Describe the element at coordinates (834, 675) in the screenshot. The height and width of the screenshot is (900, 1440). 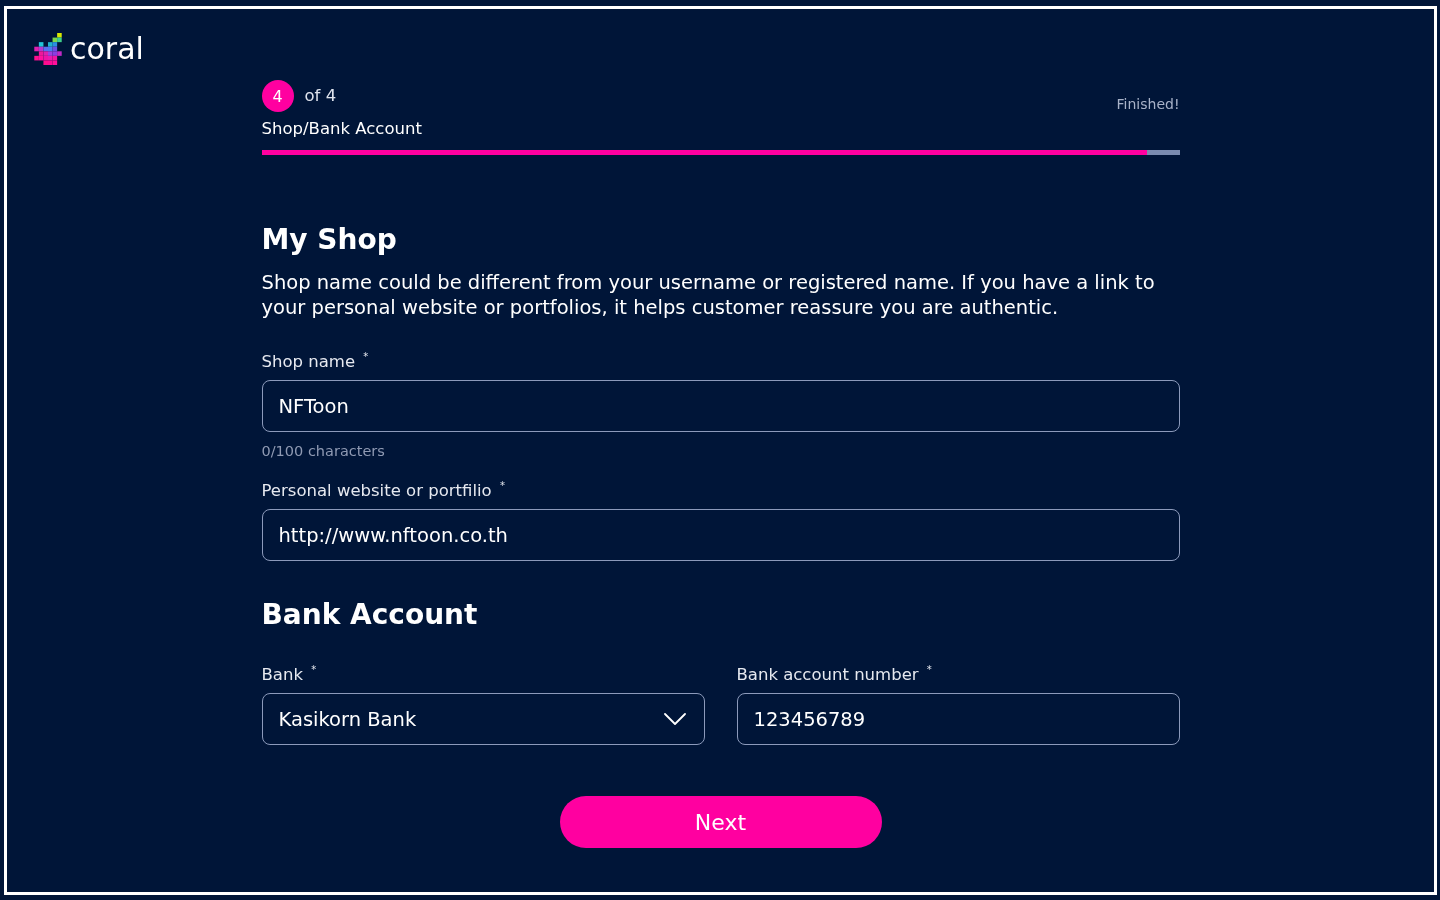
I see `field-label: Bank account number $^{*}$` at that location.